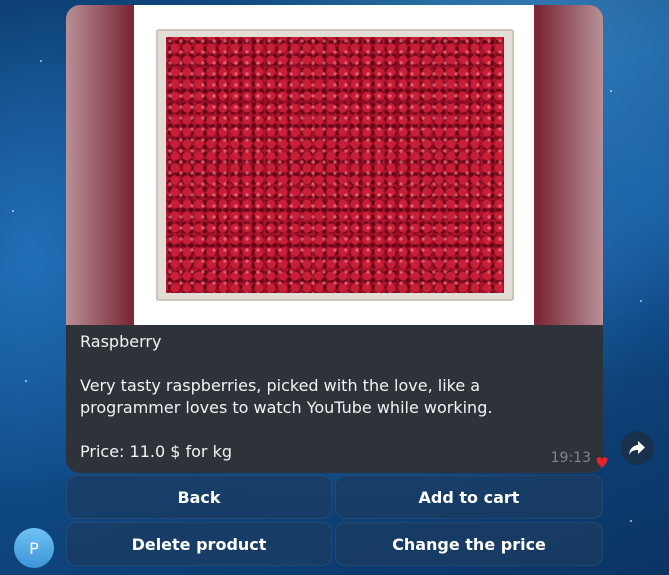 The image size is (669, 575). Describe the element at coordinates (199, 497) in the screenshot. I see `back-button: Back` at that location.